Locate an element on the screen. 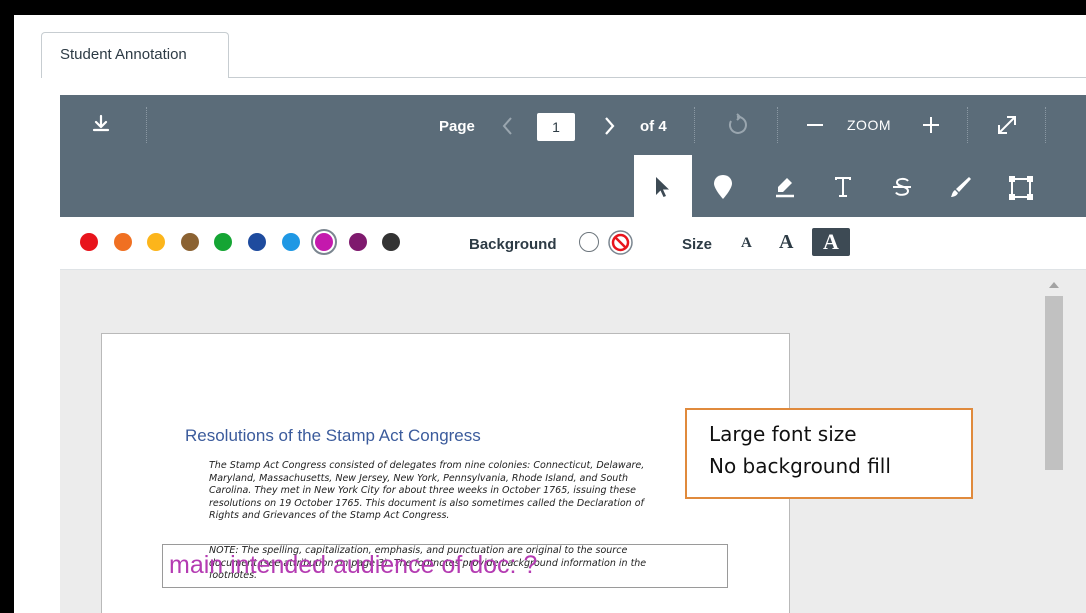 The height and width of the screenshot is (613, 1086). page-total: of 4 is located at coordinates (653, 126).